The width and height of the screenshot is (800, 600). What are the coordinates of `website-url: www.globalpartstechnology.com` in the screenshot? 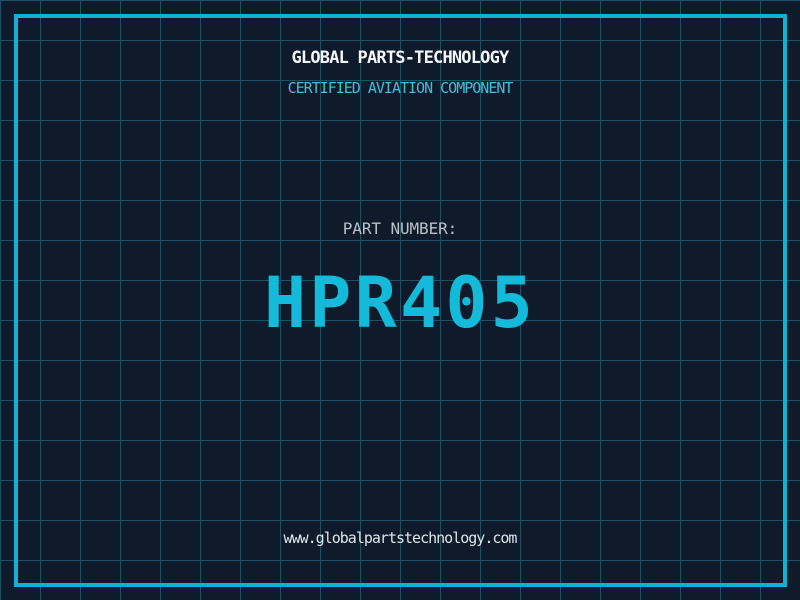 It's located at (400, 538).